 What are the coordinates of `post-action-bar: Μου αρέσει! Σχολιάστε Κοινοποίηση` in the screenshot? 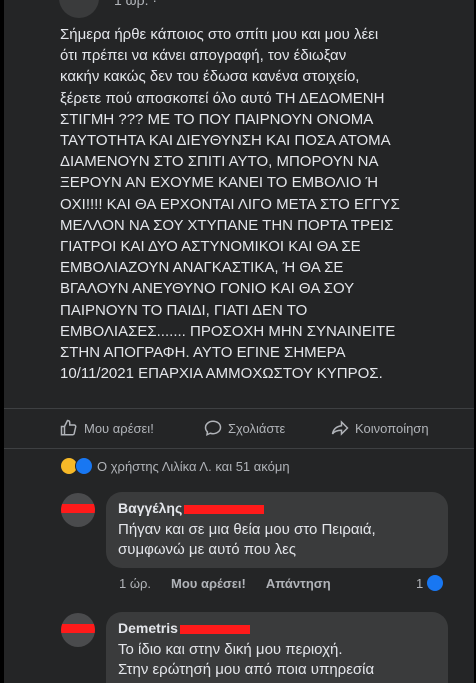 It's located at (239, 427).